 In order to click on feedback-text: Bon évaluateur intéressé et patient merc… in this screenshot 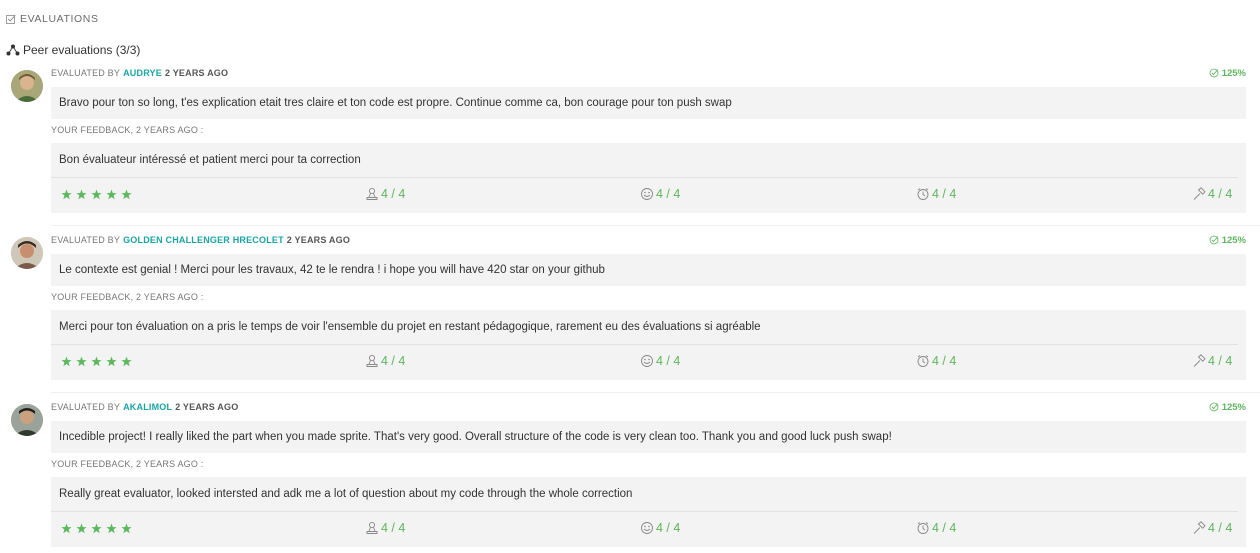, I will do `click(210, 159)`.